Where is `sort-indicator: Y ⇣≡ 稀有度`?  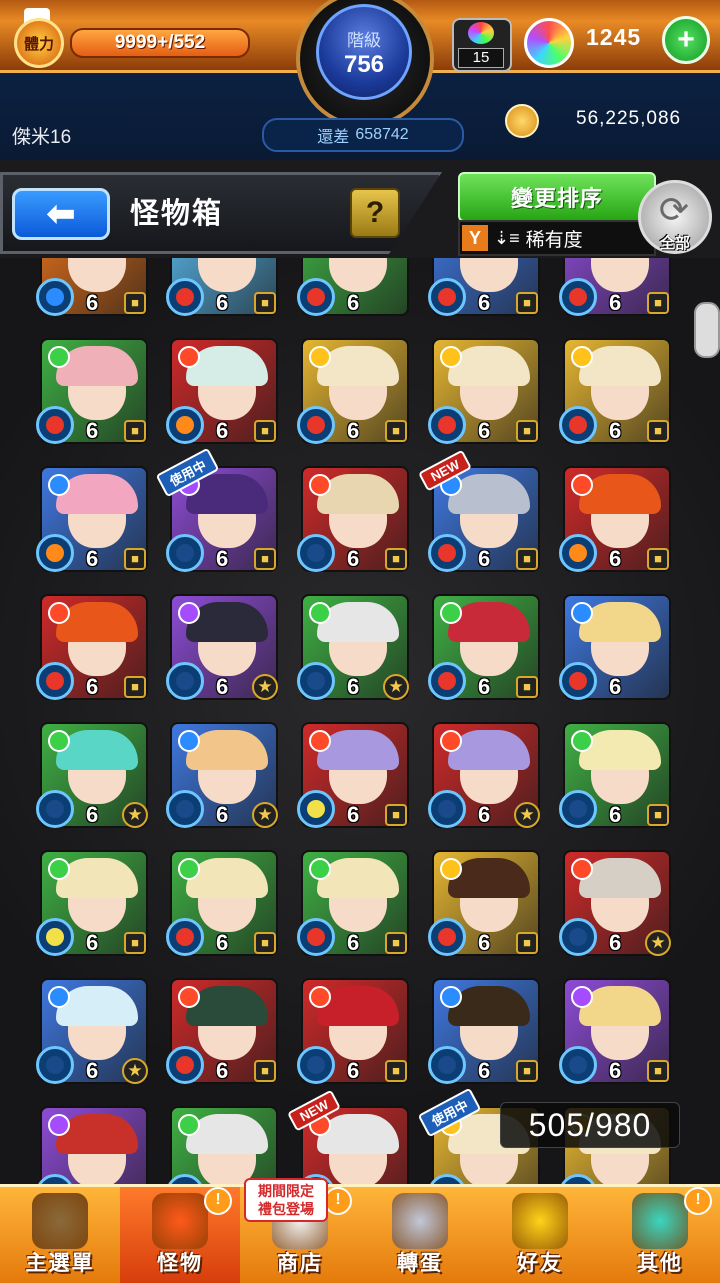
sort-indicator: Y ⇣≡ 稀有度 is located at coordinates (557, 238).